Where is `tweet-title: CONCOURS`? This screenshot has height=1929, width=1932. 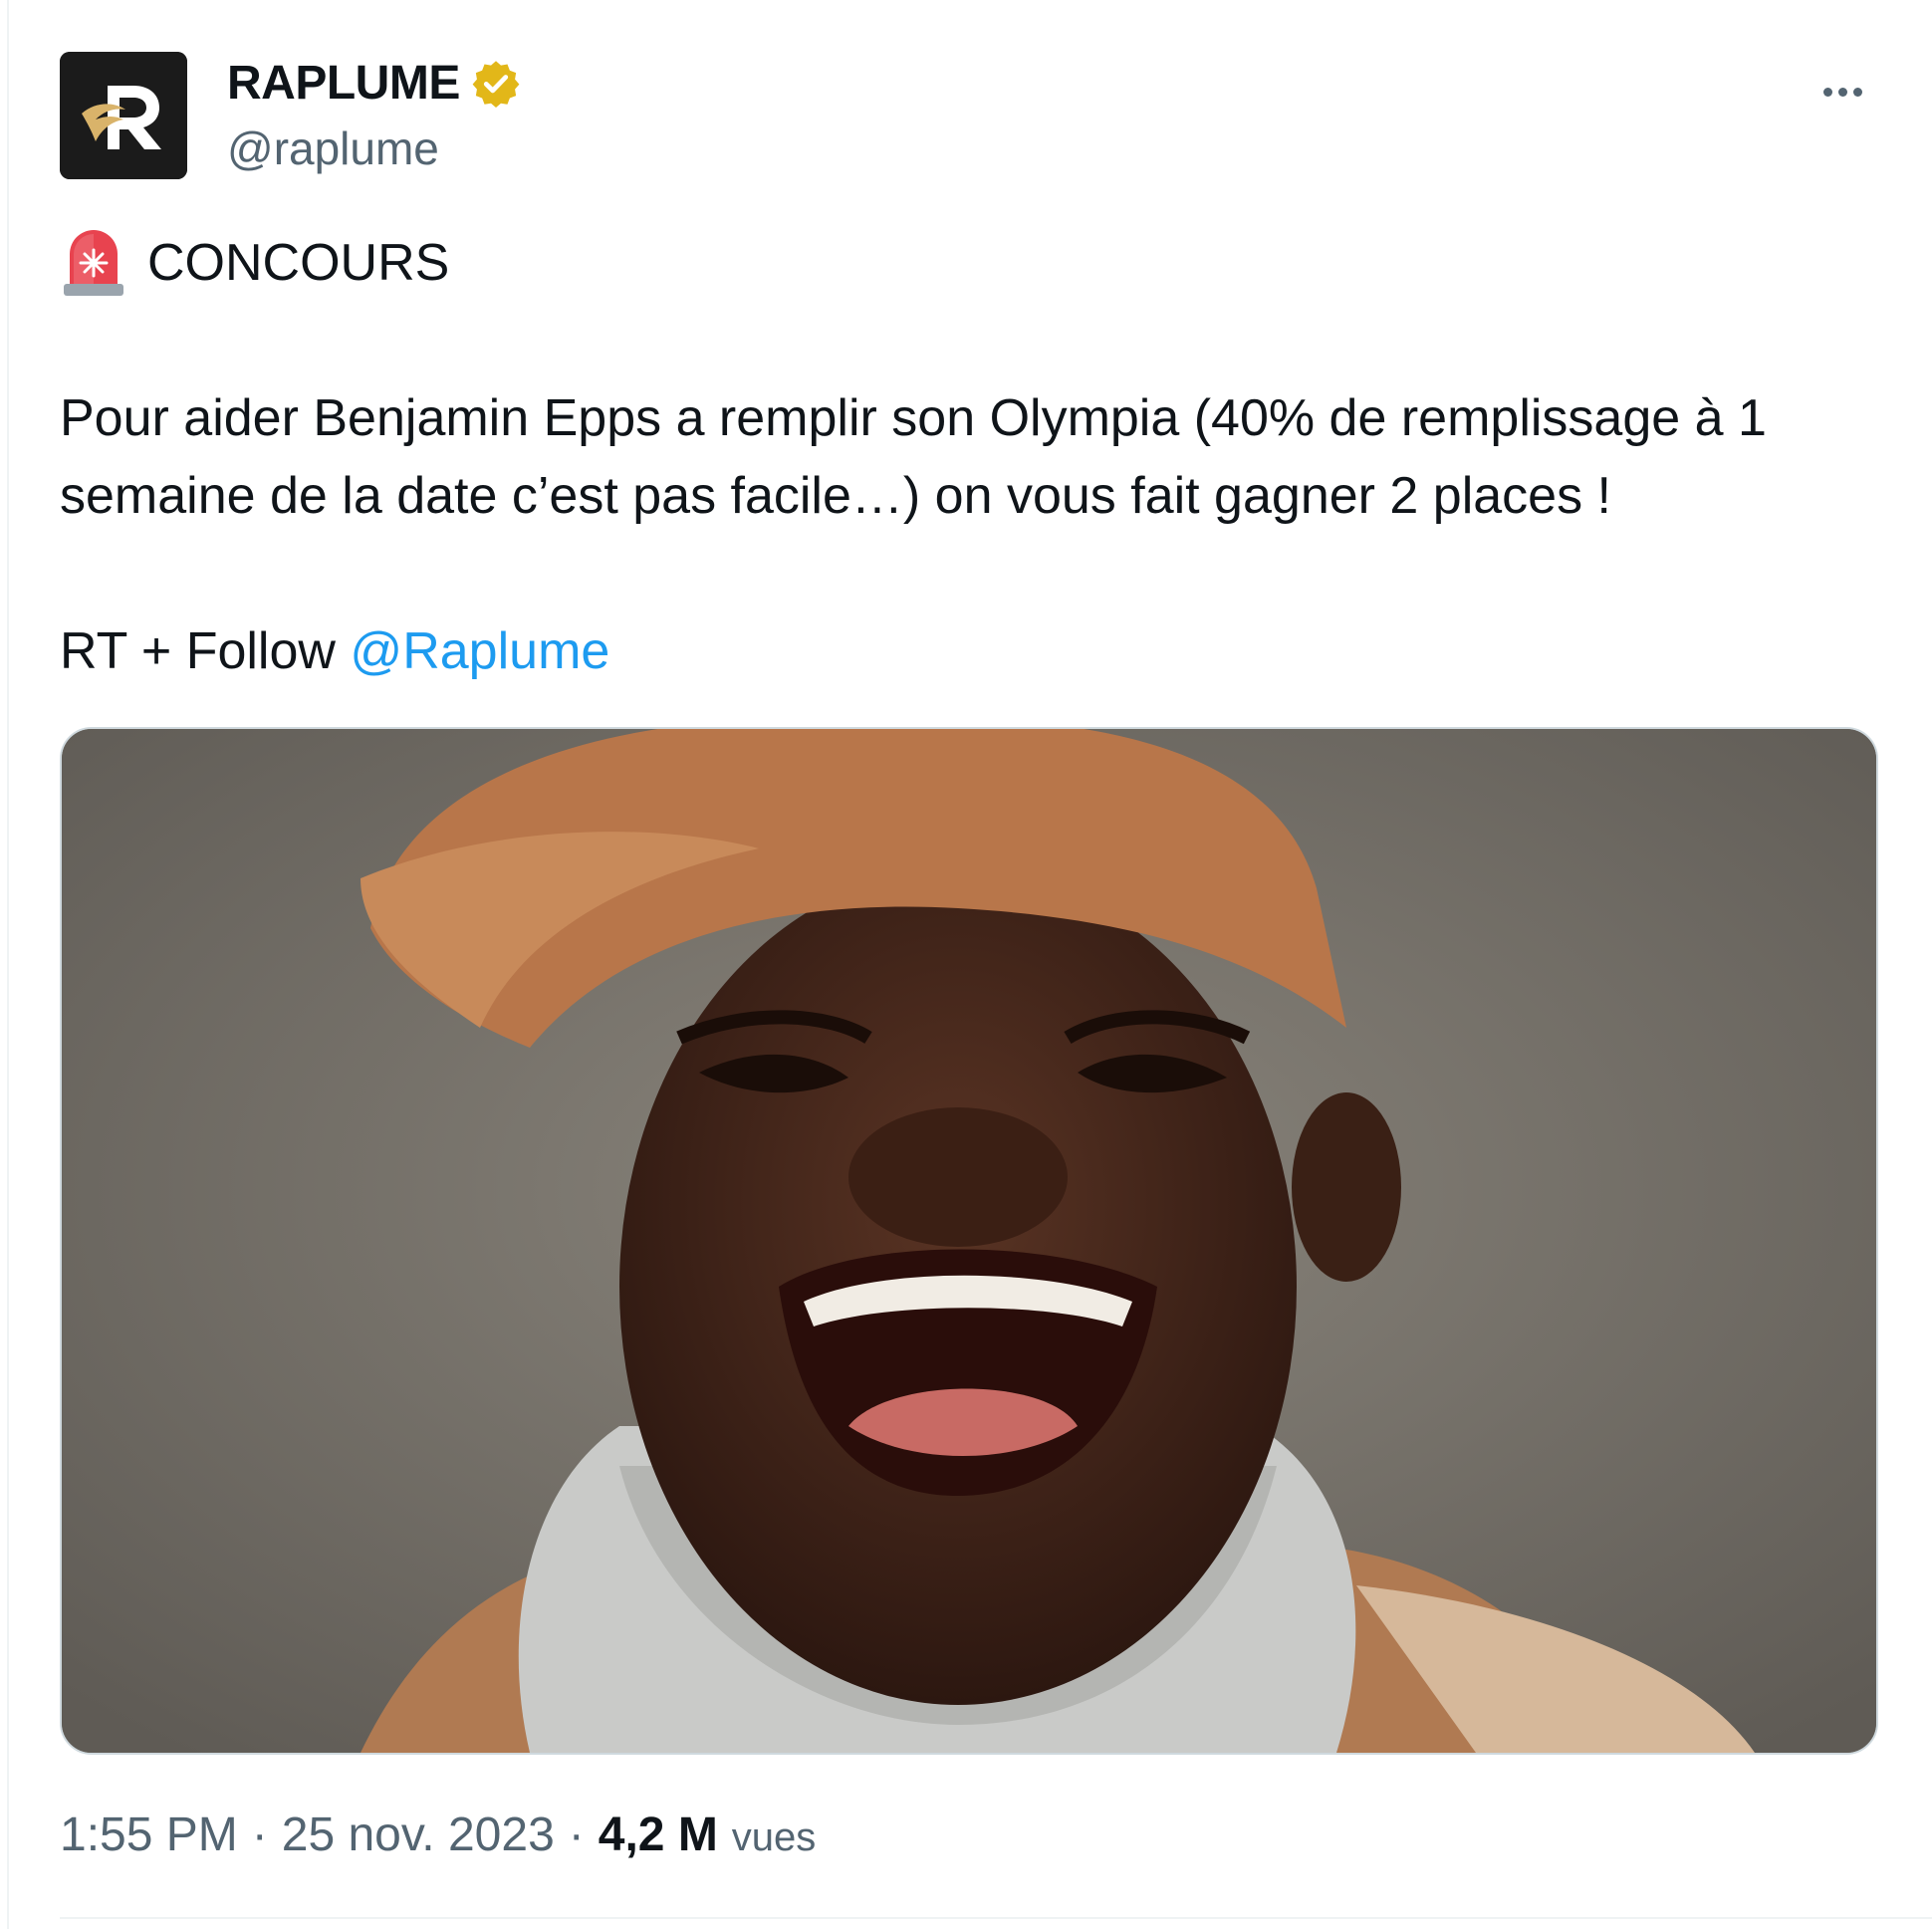
tweet-title: CONCOURS is located at coordinates (299, 263).